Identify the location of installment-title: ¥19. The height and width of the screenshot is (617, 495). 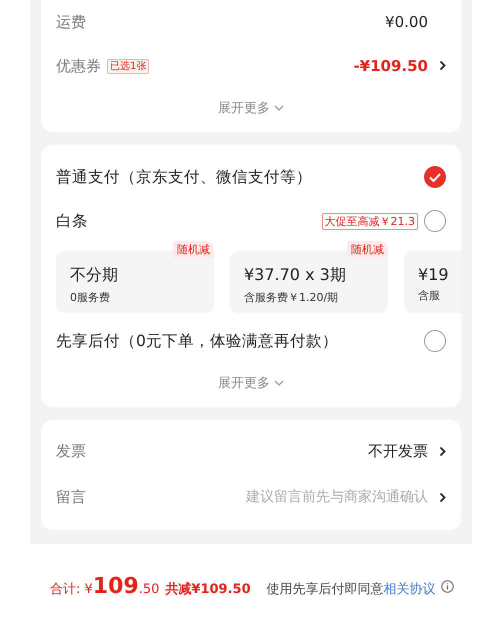
(433, 274).